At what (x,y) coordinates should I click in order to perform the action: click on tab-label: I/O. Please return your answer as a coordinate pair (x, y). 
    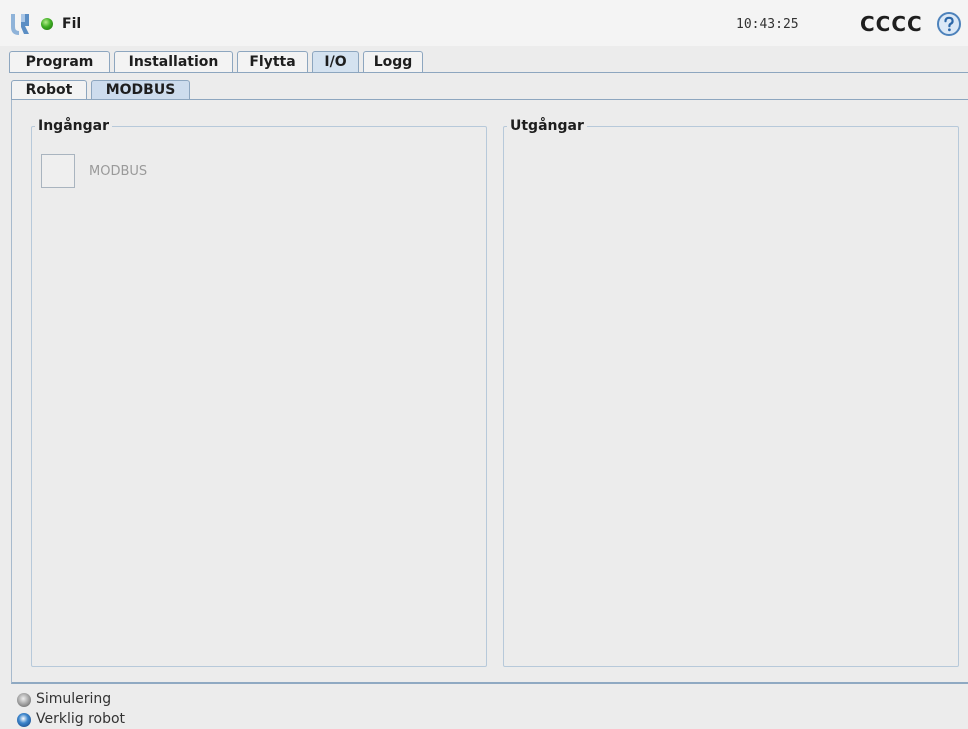
    Looking at the image, I should click on (335, 62).